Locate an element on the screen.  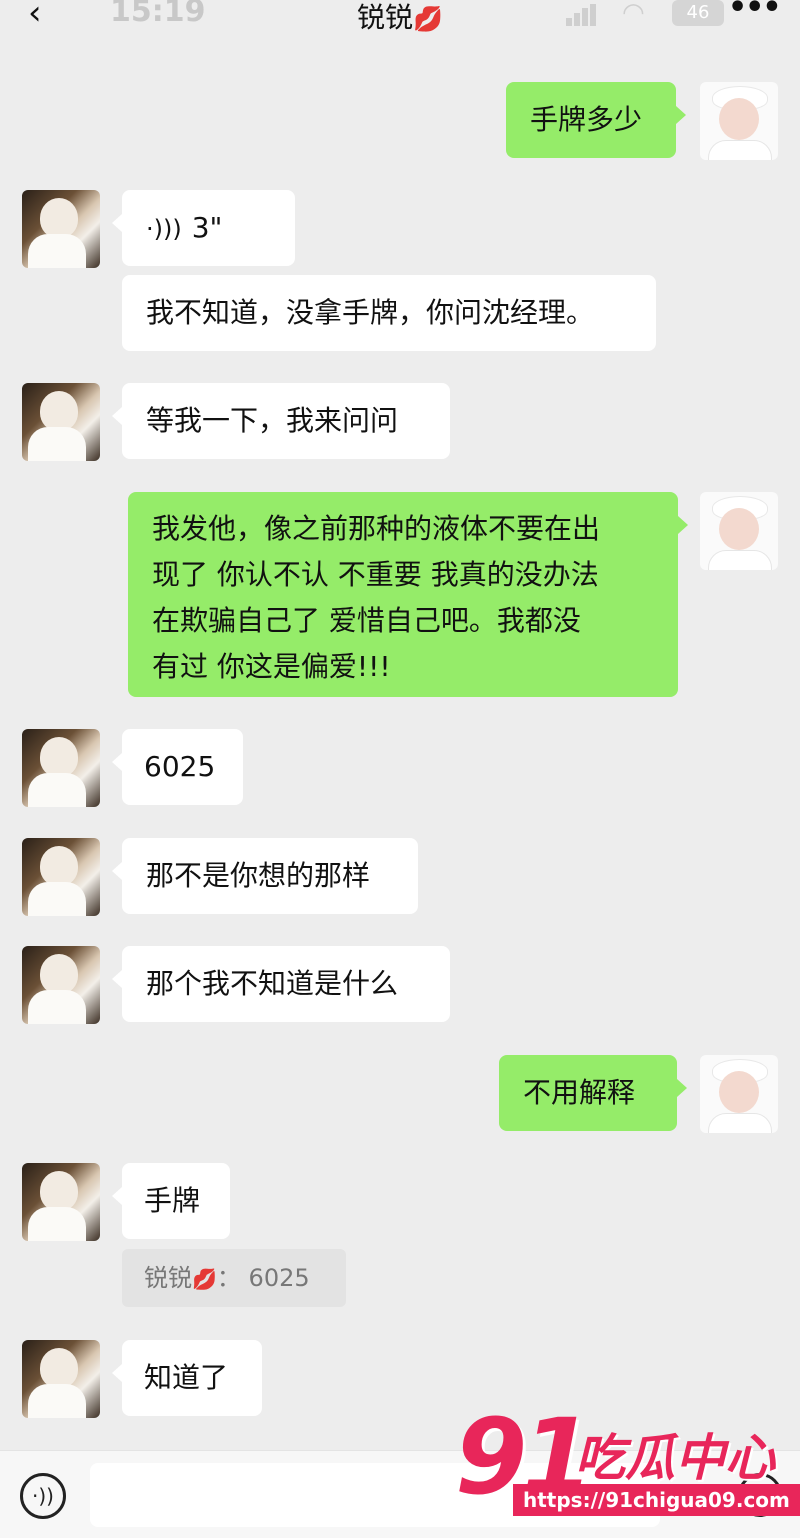
quote-sender: 锐锐 is located at coordinates (168, 1278).